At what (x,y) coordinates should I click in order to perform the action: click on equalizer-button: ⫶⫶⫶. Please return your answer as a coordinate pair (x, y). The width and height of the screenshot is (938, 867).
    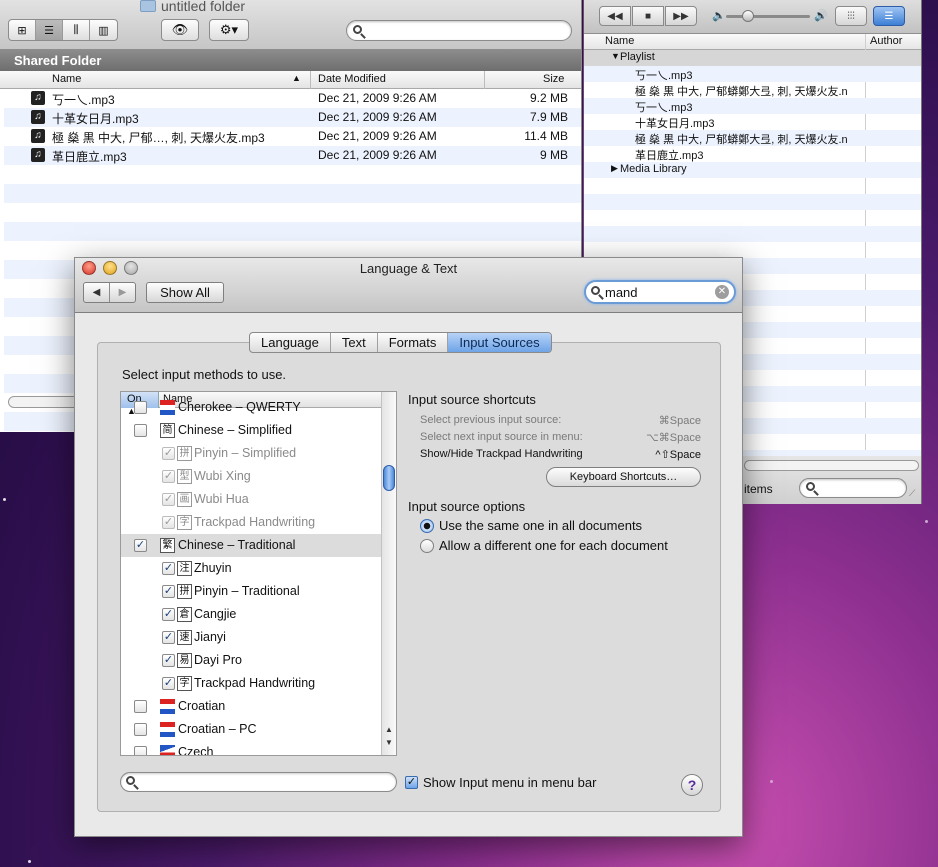
    Looking at the image, I should click on (851, 16).